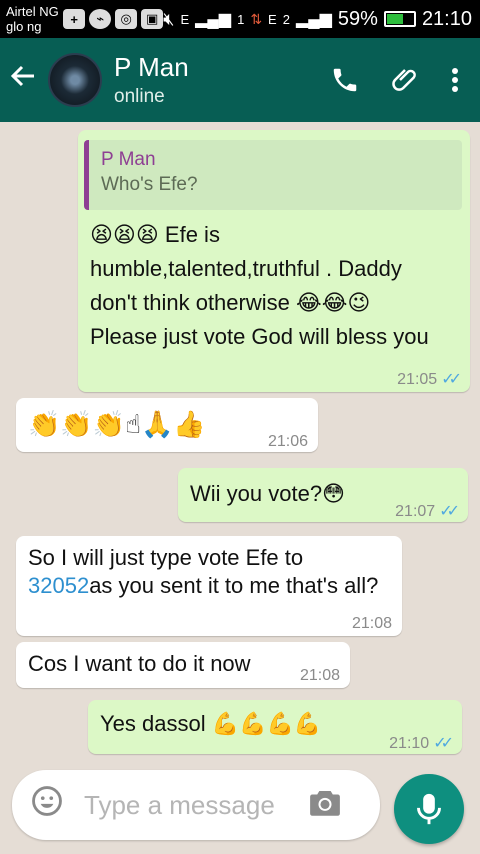 The width and height of the screenshot is (480, 854). What do you see at coordinates (325, 805) in the screenshot?
I see `camera-icon` at bounding box center [325, 805].